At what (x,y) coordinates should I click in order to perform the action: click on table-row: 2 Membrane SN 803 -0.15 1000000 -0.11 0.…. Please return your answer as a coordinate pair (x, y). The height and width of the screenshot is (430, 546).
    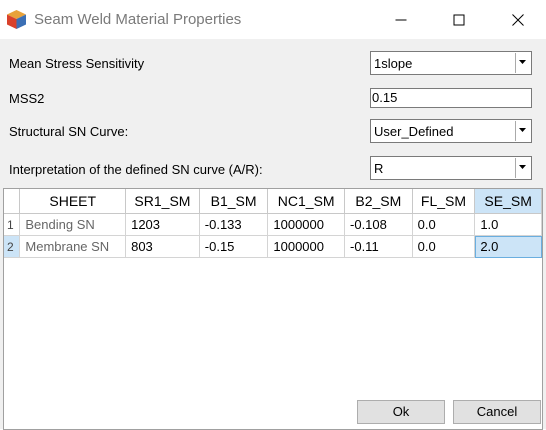
    Looking at the image, I should click on (273, 246).